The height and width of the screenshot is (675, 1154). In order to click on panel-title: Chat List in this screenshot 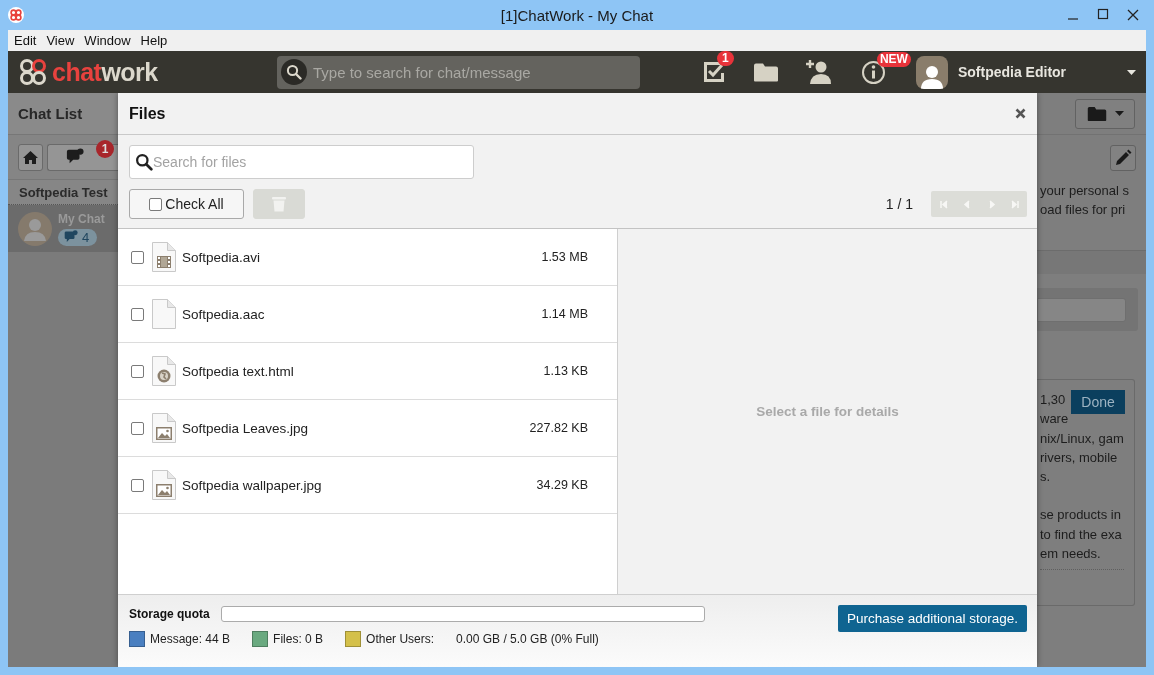, I will do `click(50, 113)`.